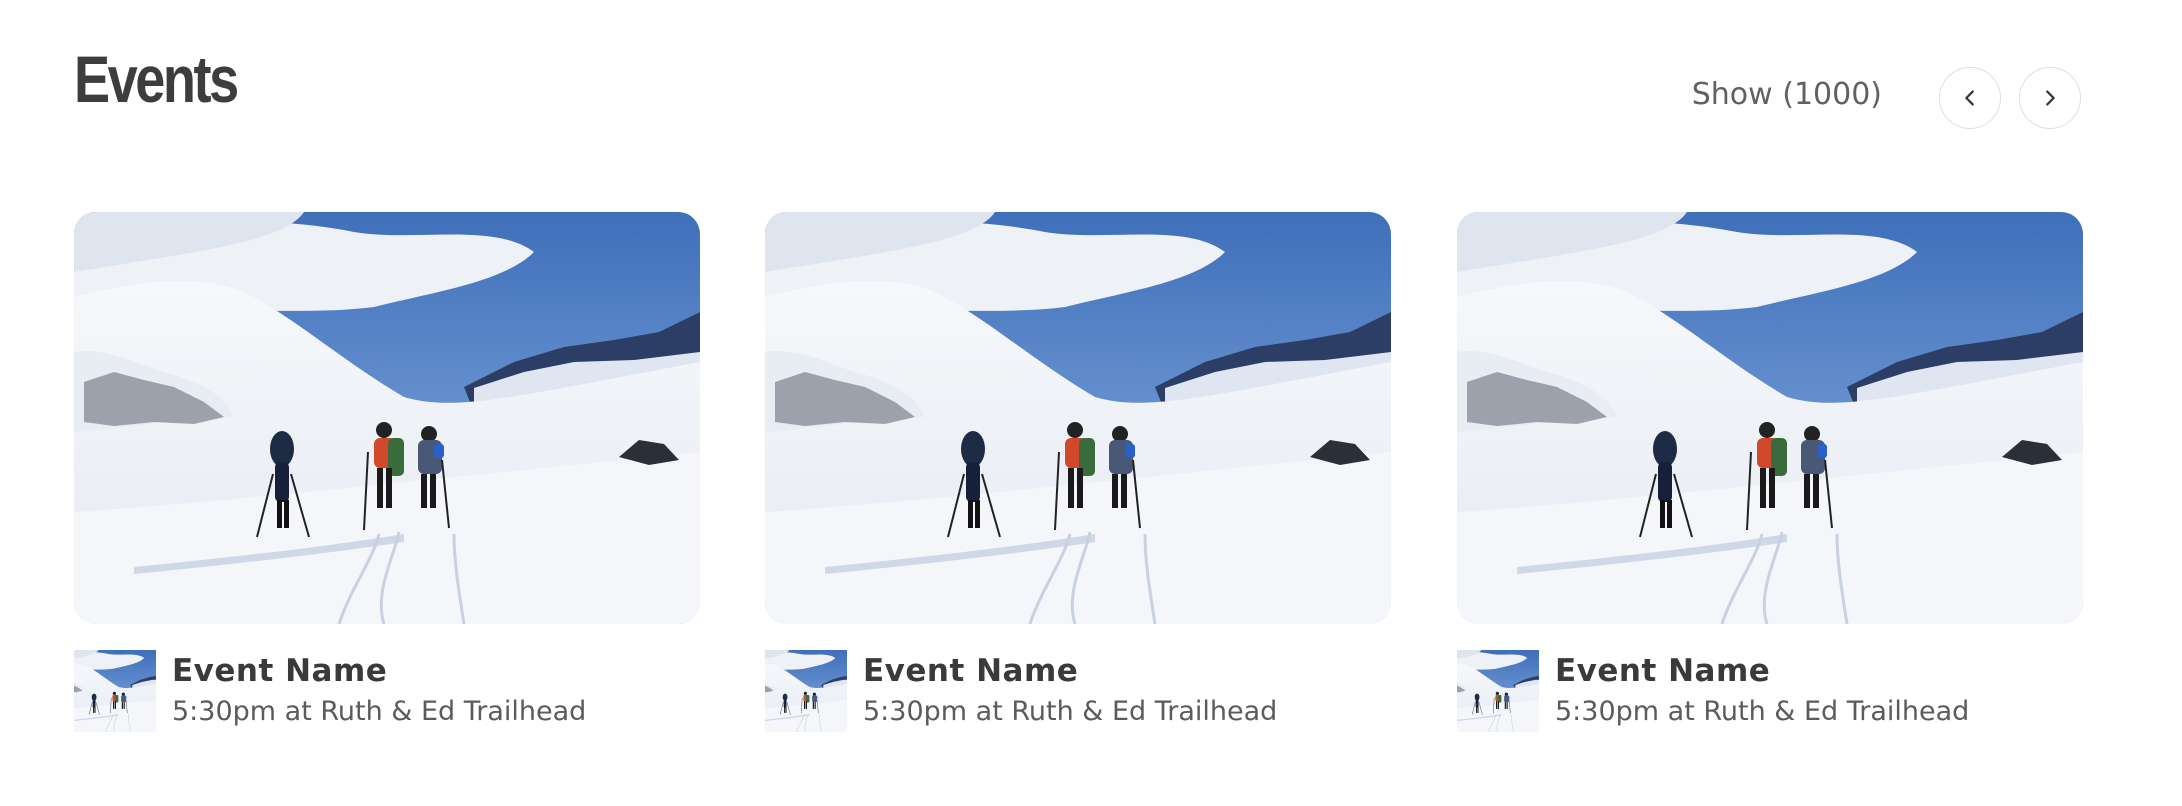 The width and height of the screenshot is (2182, 806). I want to click on next-button, so click(2050, 98).